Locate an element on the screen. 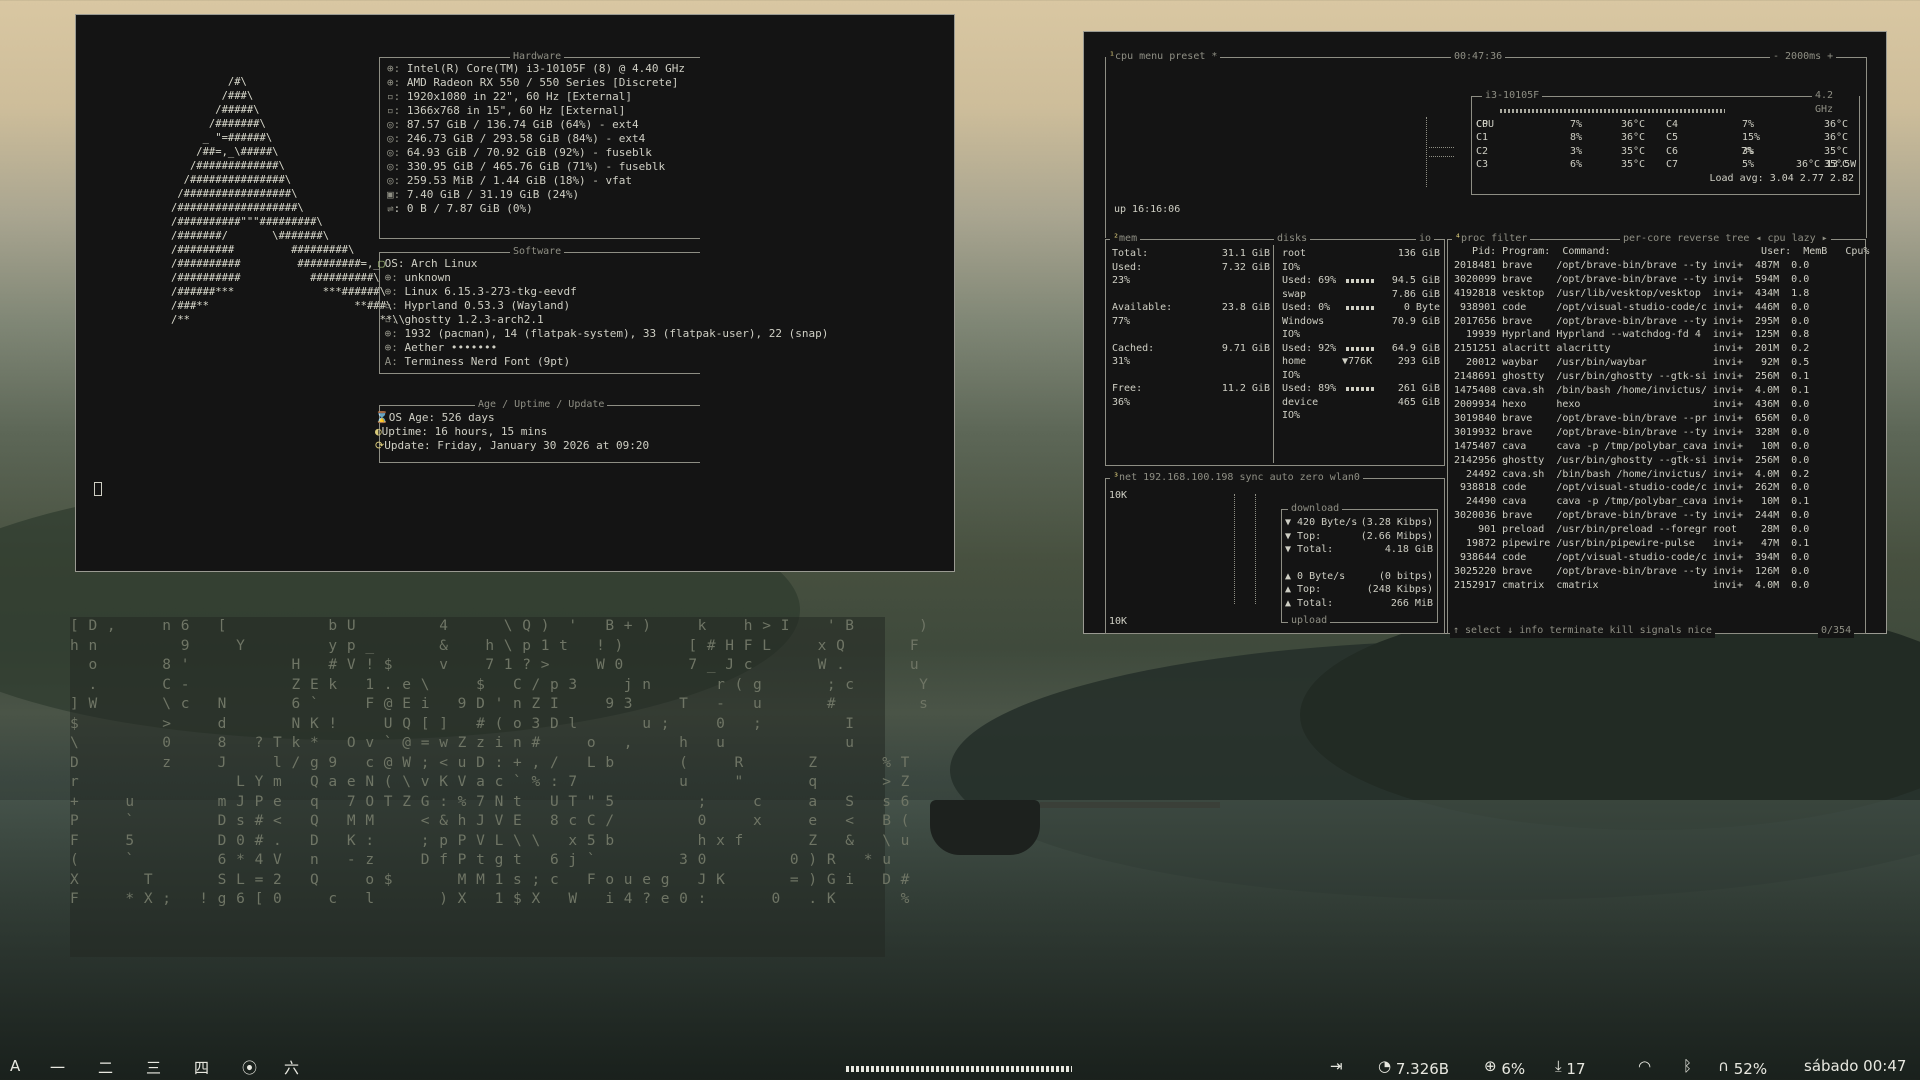  net-up-row: ▲ Total: 266 MiB is located at coordinates (1359, 603).